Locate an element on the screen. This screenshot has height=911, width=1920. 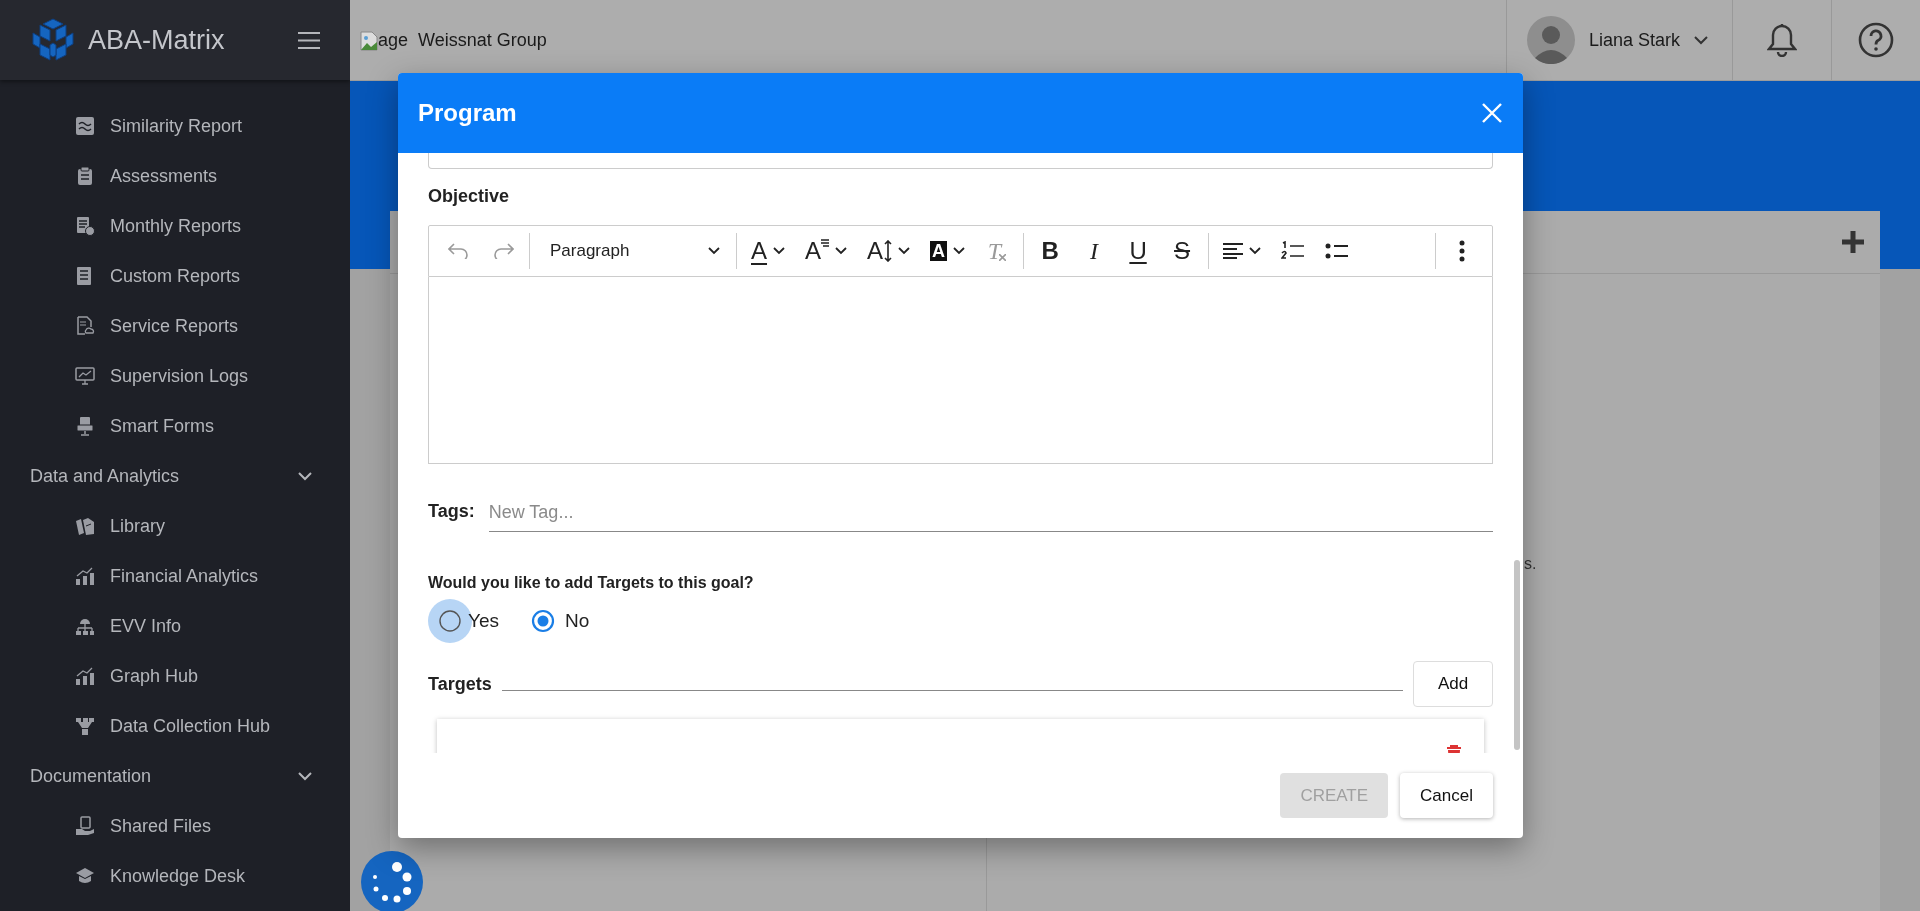
sidebar-item: Graph Hub is located at coordinates (175, 676).